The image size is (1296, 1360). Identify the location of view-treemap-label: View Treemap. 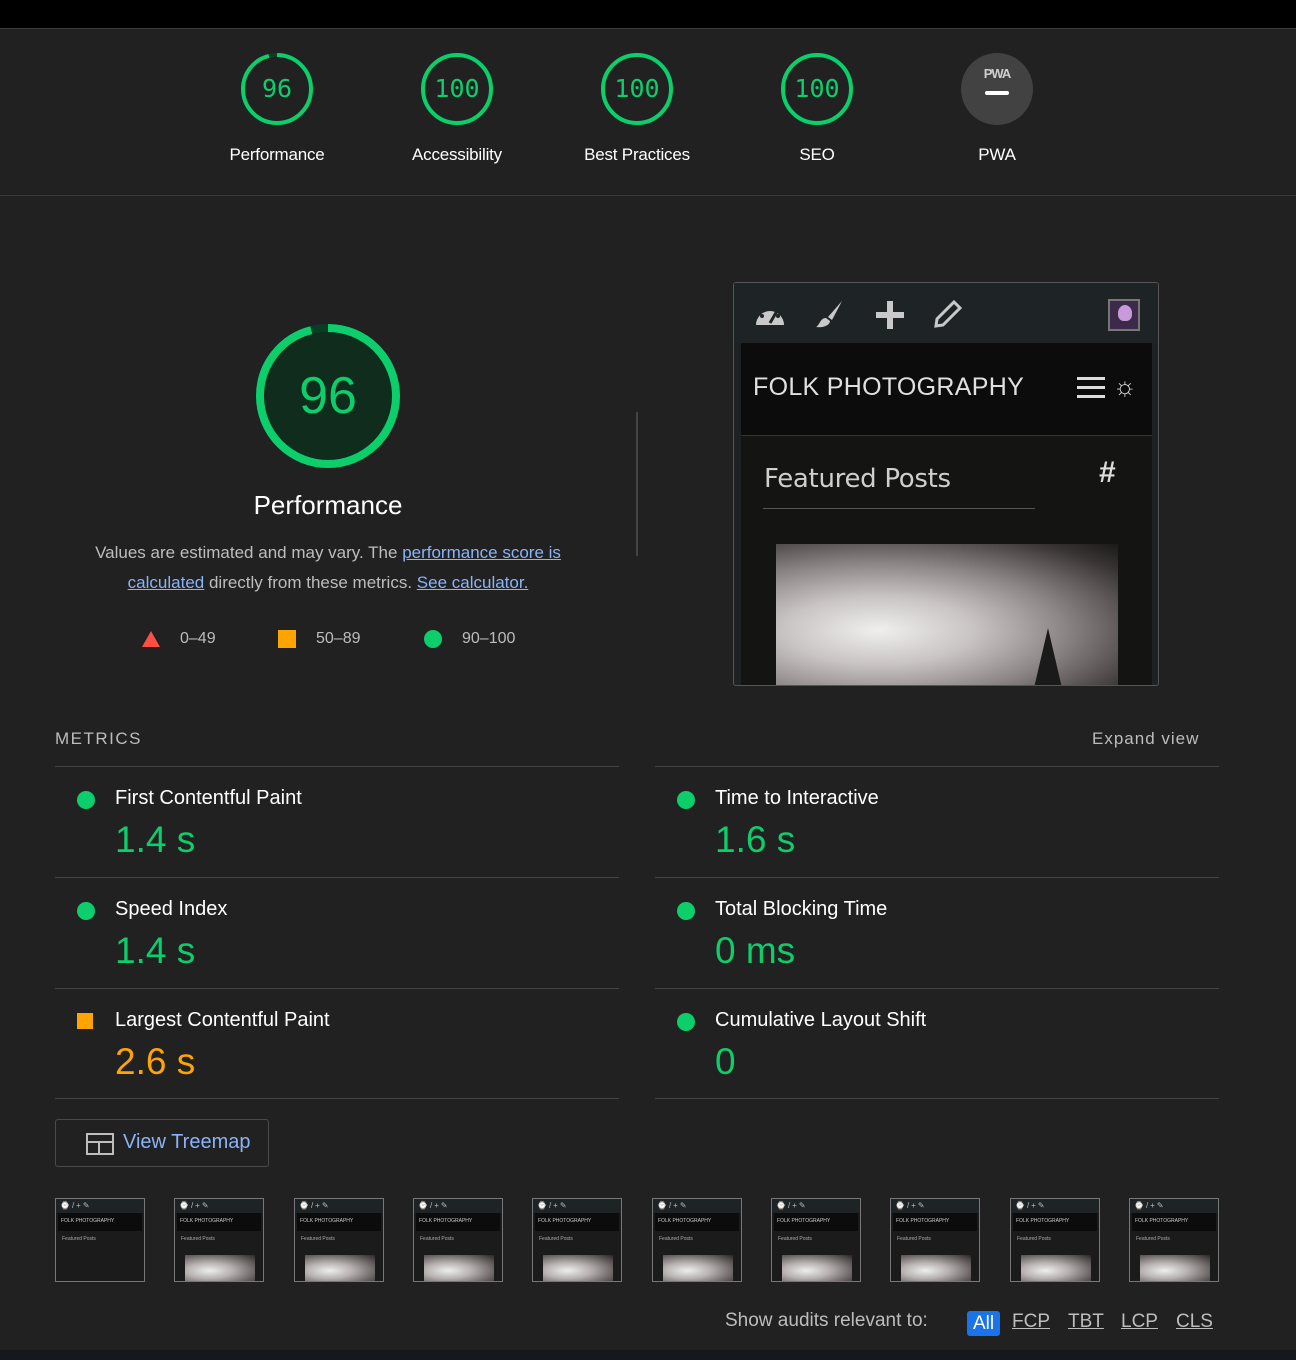
(187, 1142).